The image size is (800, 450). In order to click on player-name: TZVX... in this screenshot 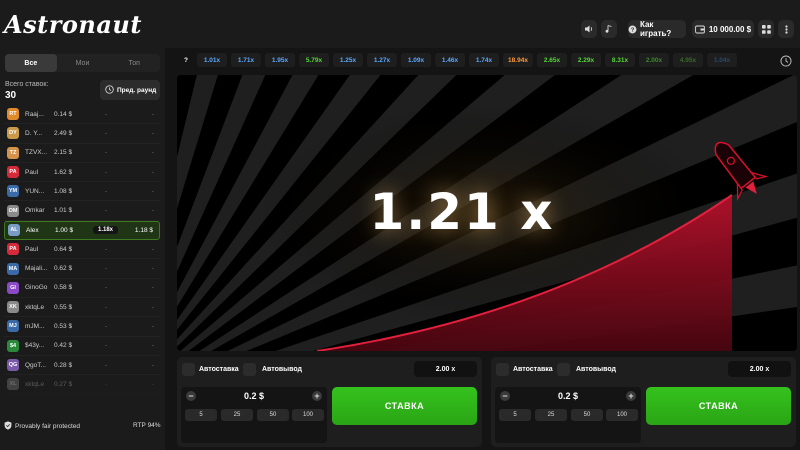, I will do `click(36, 153)`.